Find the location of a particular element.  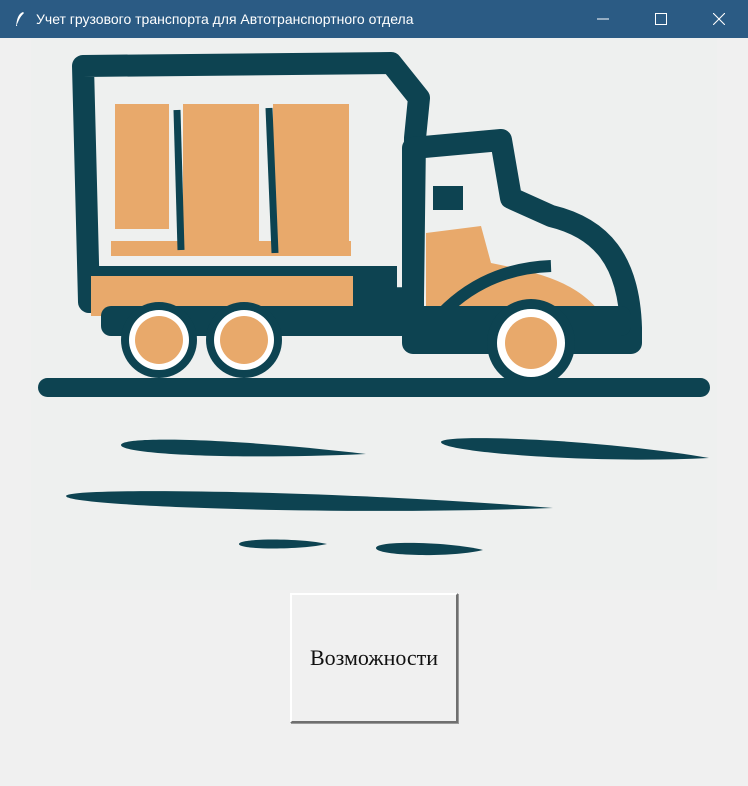

maximize-icon is located at coordinates (661, 19).